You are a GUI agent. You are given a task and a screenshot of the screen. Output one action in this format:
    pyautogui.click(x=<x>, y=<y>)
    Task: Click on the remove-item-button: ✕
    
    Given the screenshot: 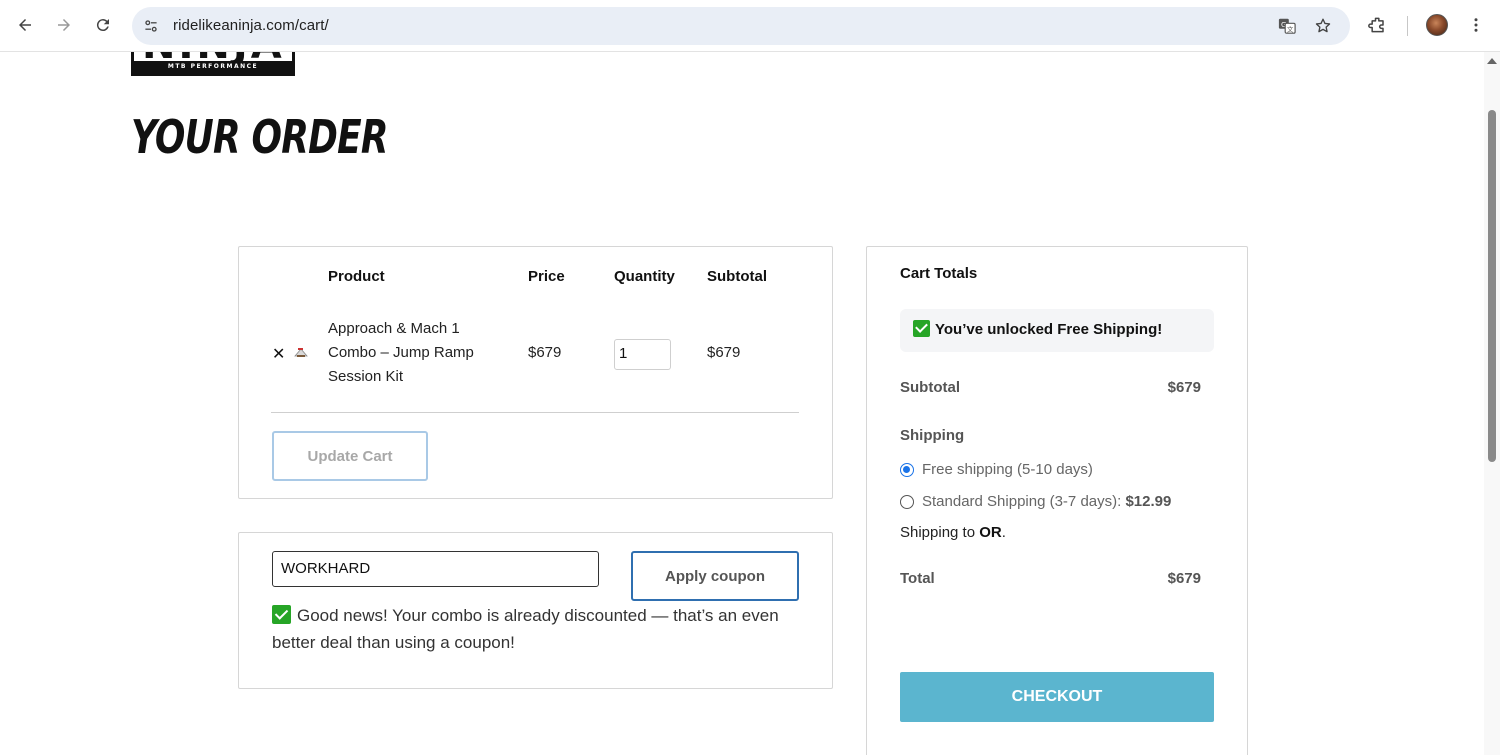 What is the action you would take?
    pyautogui.click(x=278, y=354)
    